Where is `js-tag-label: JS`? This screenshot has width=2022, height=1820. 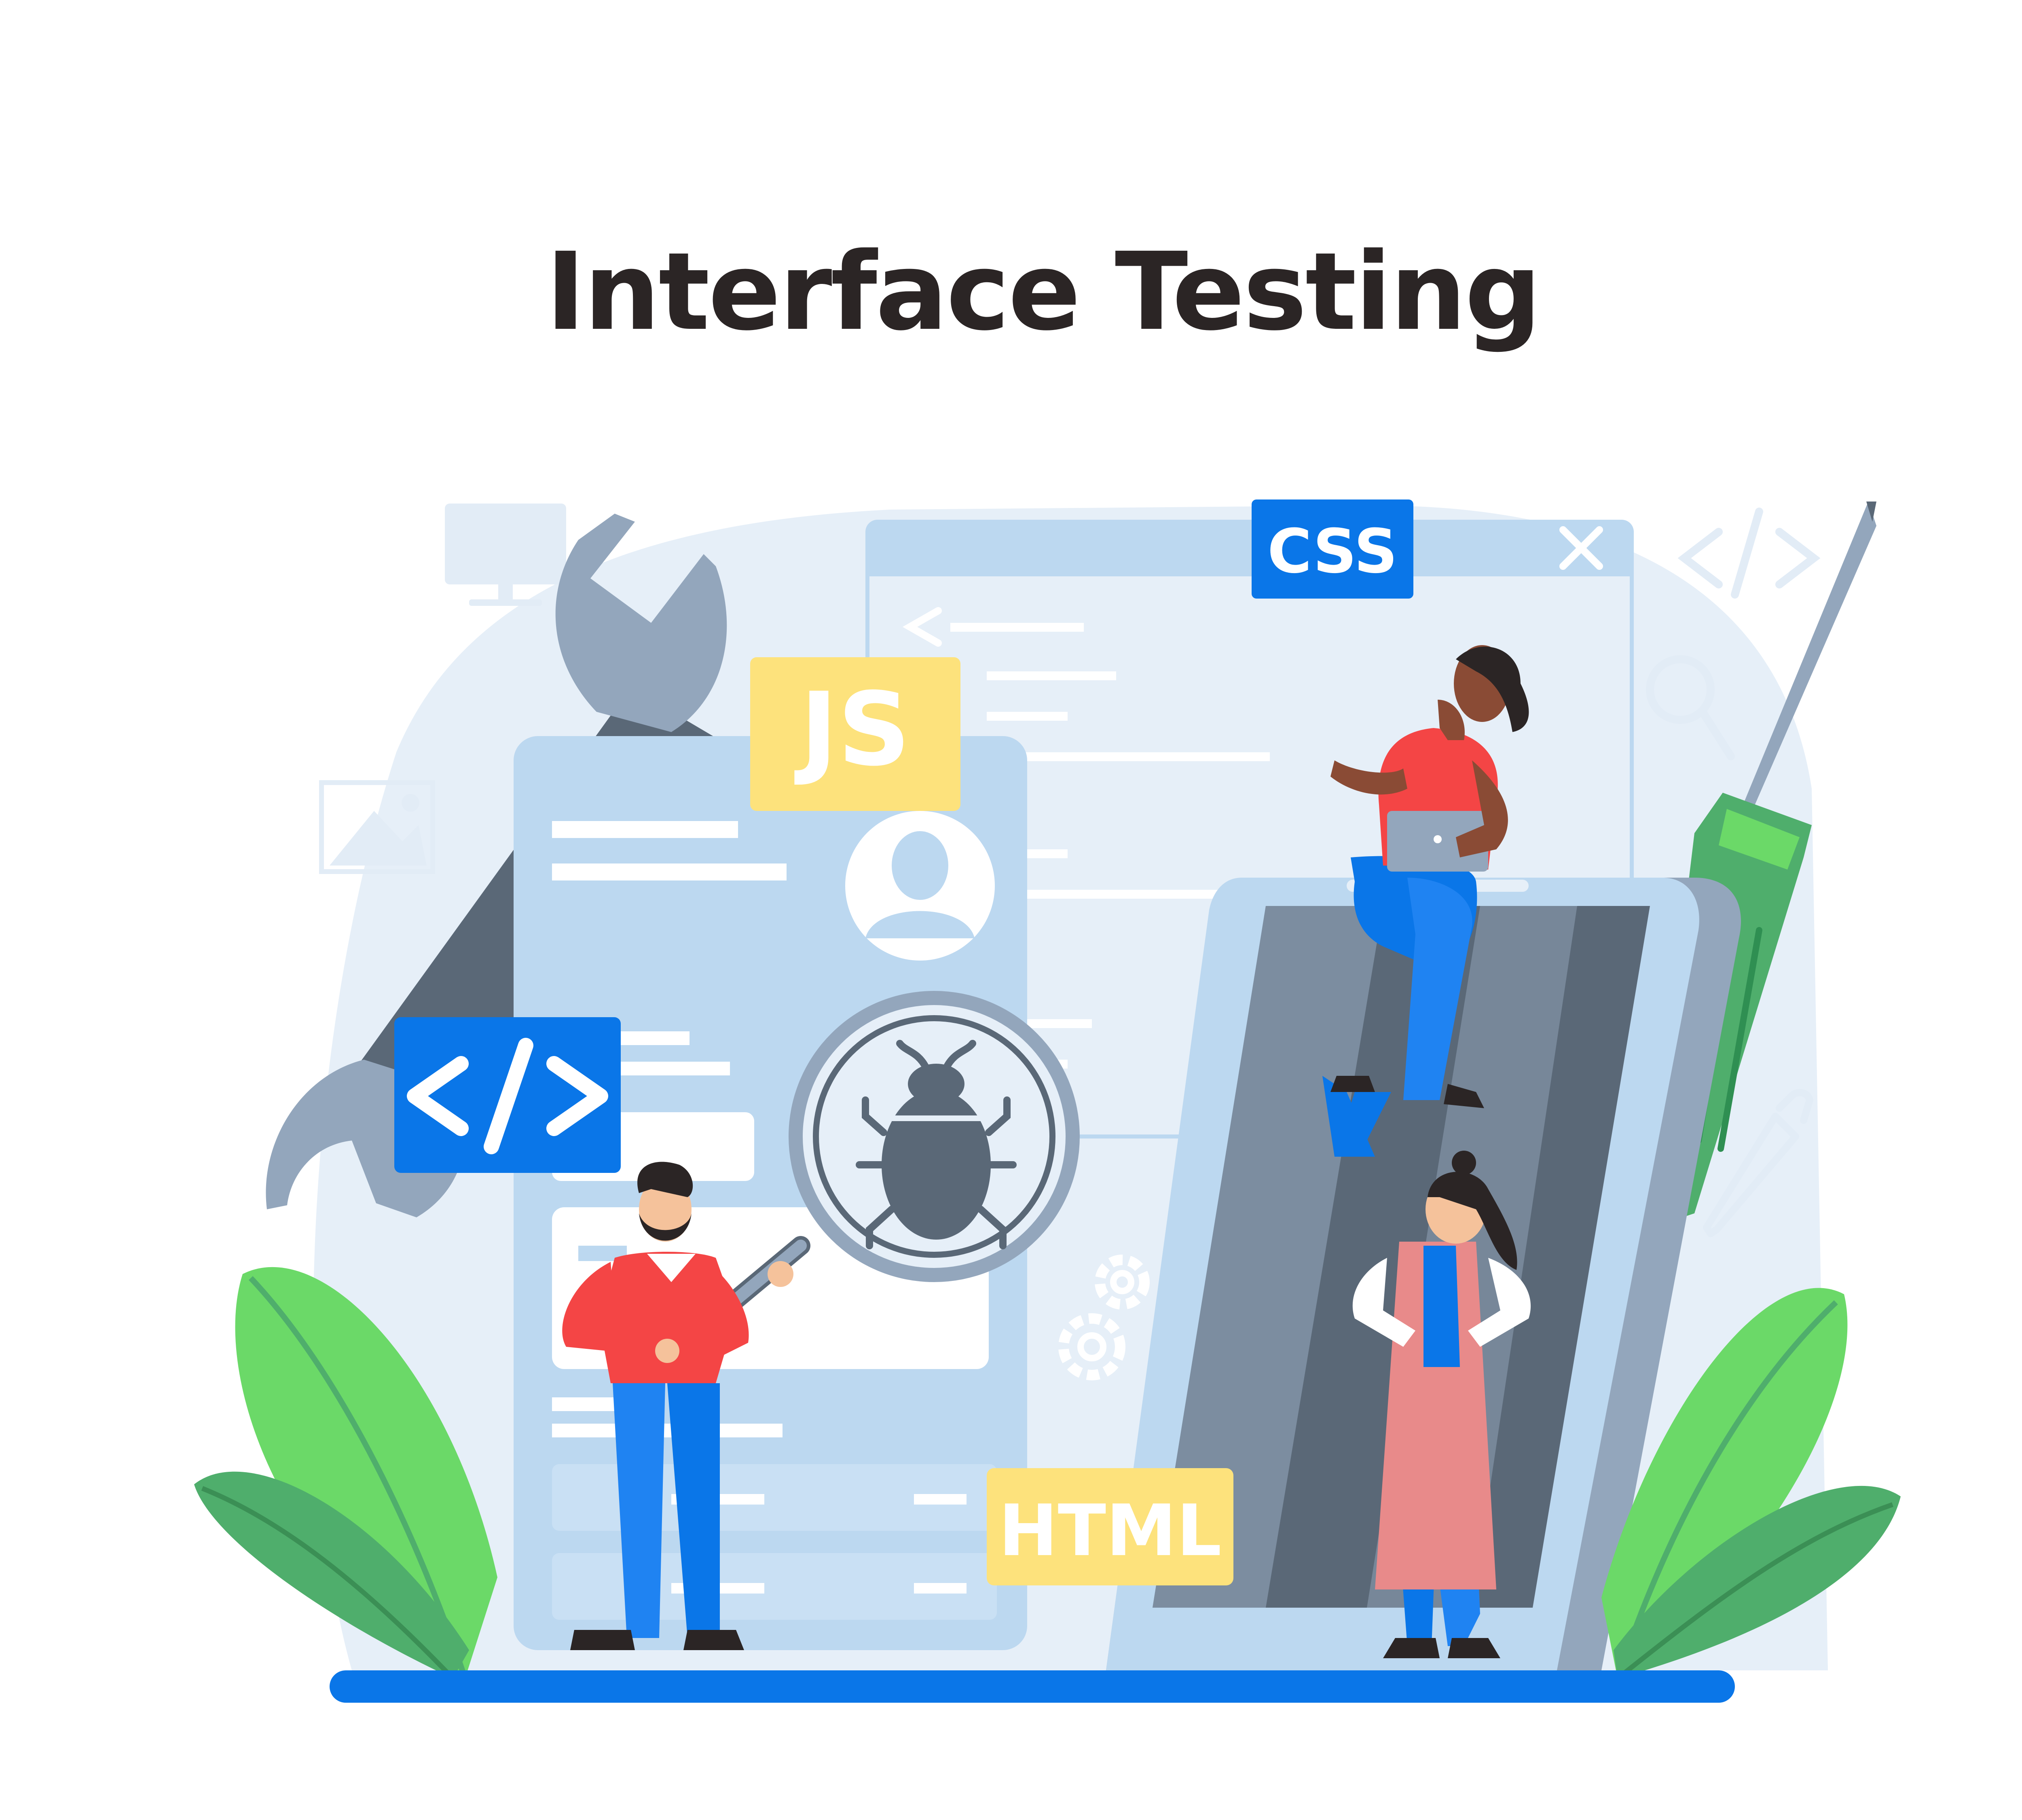
js-tag-label: JS is located at coordinates (852, 729).